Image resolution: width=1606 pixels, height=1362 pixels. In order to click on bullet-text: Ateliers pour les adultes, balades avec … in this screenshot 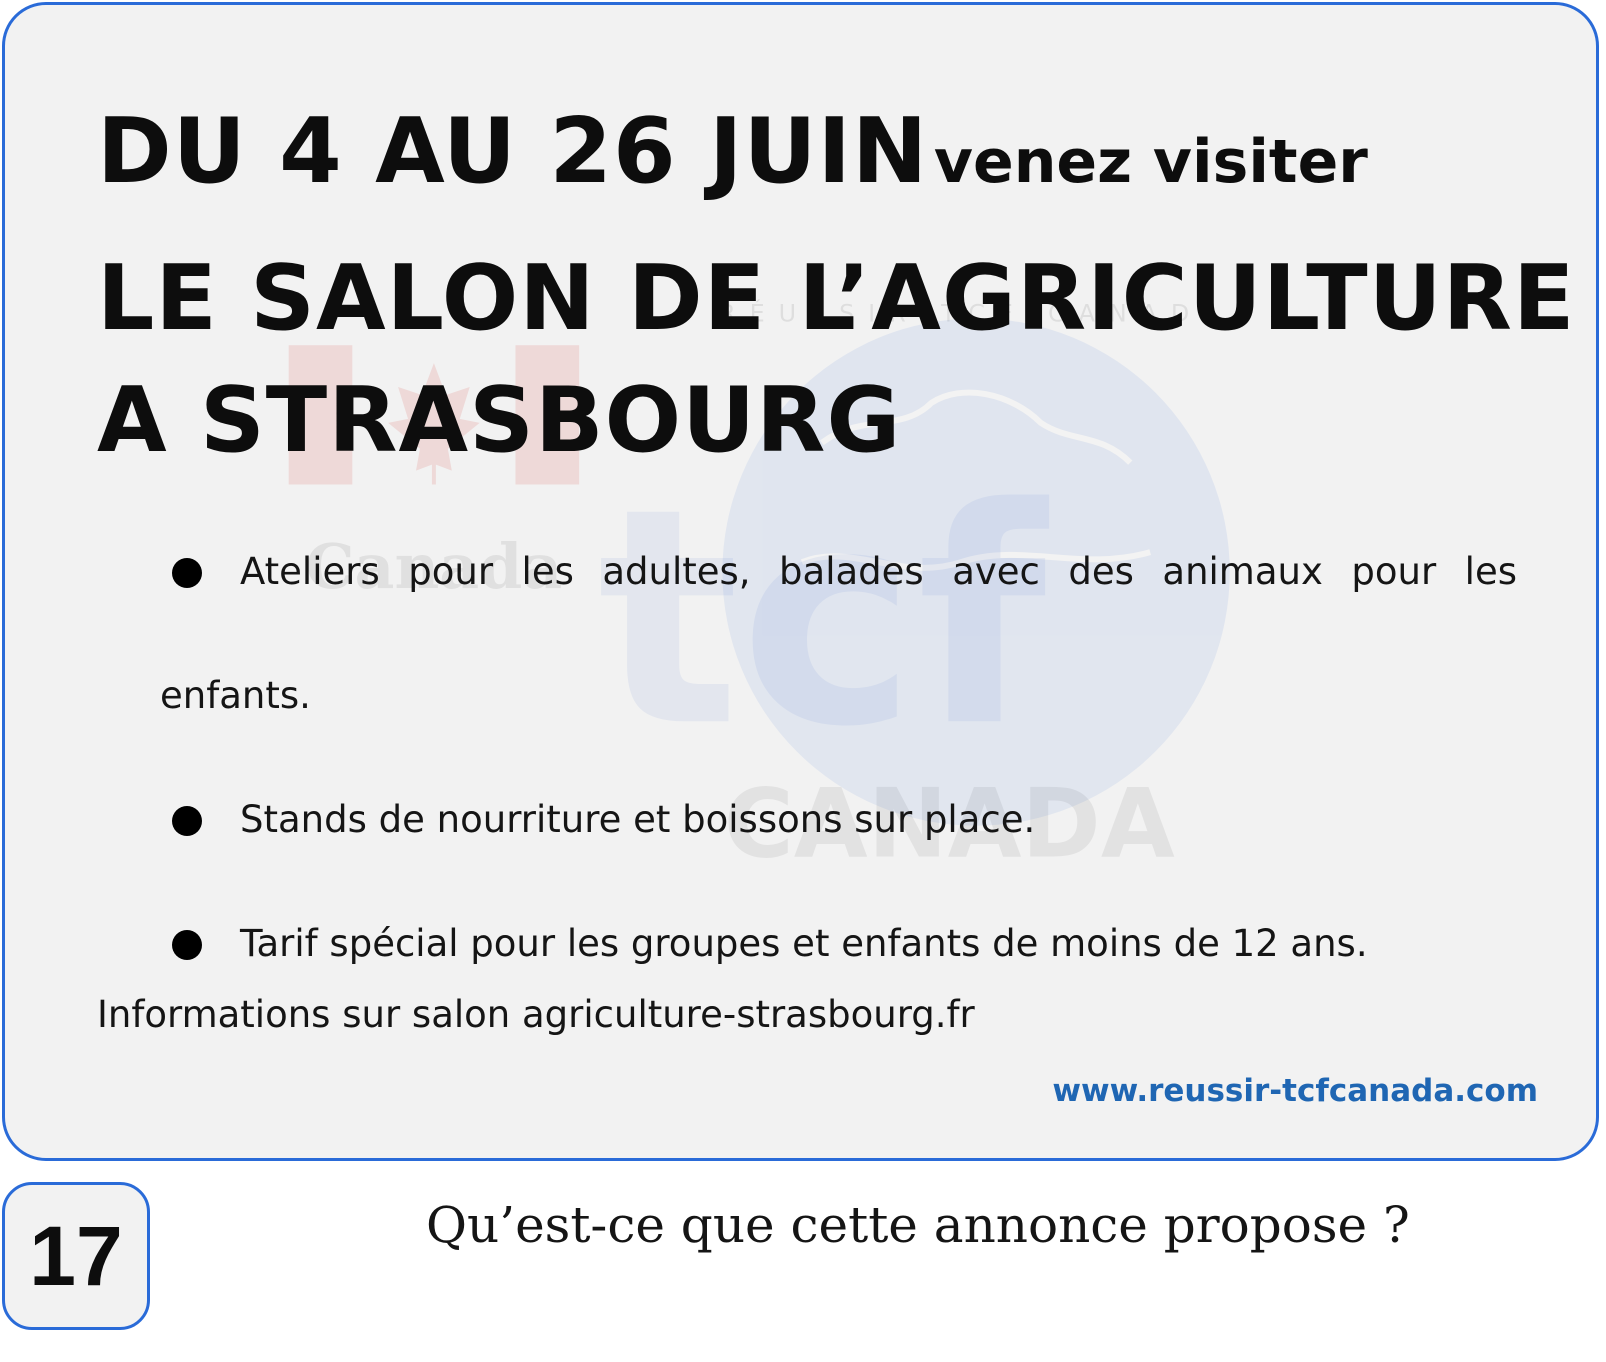, I will do `click(838, 633)`.